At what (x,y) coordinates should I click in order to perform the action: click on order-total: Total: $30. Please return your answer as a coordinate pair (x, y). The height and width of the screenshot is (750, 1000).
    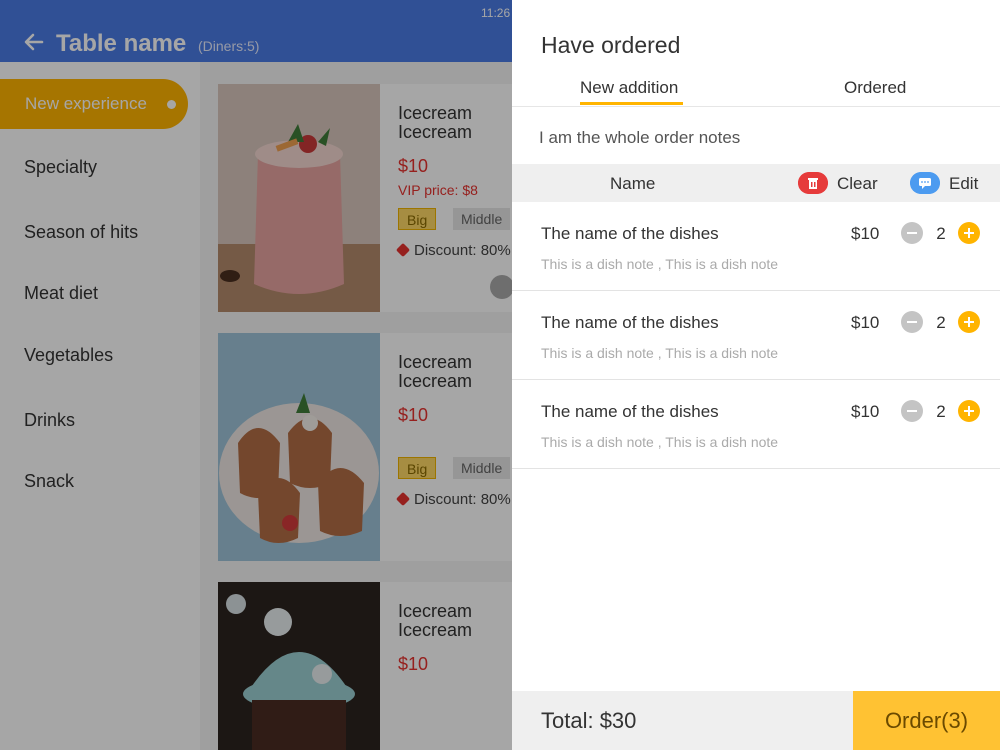
    Looking at the image, I should click on (589, 720).